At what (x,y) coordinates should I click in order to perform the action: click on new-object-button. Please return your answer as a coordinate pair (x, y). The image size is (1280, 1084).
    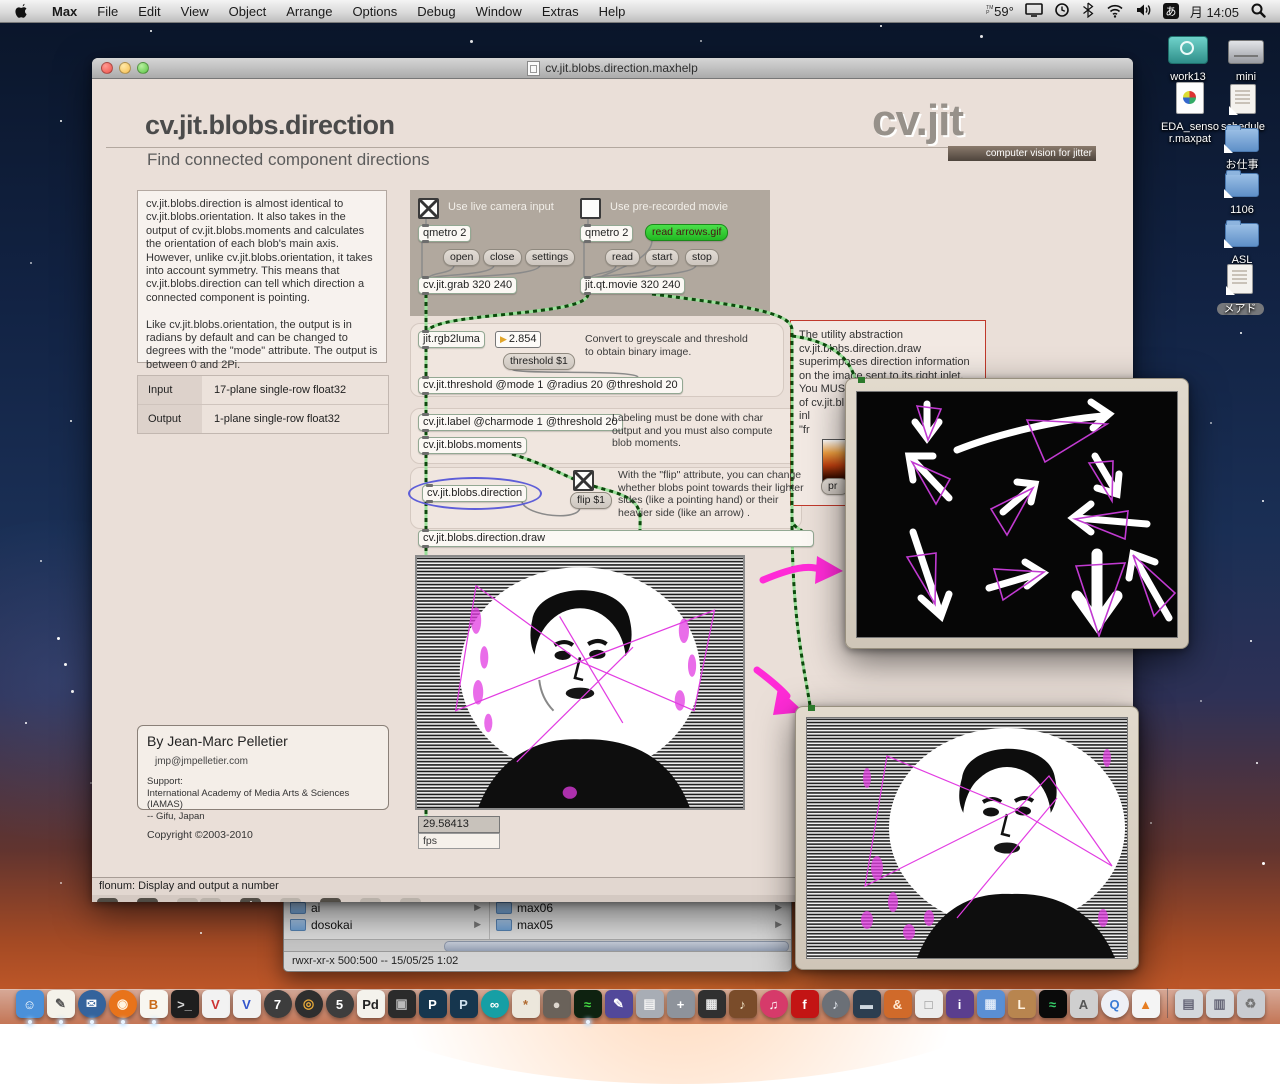
    Looking at the image, I should click on (147, 900).